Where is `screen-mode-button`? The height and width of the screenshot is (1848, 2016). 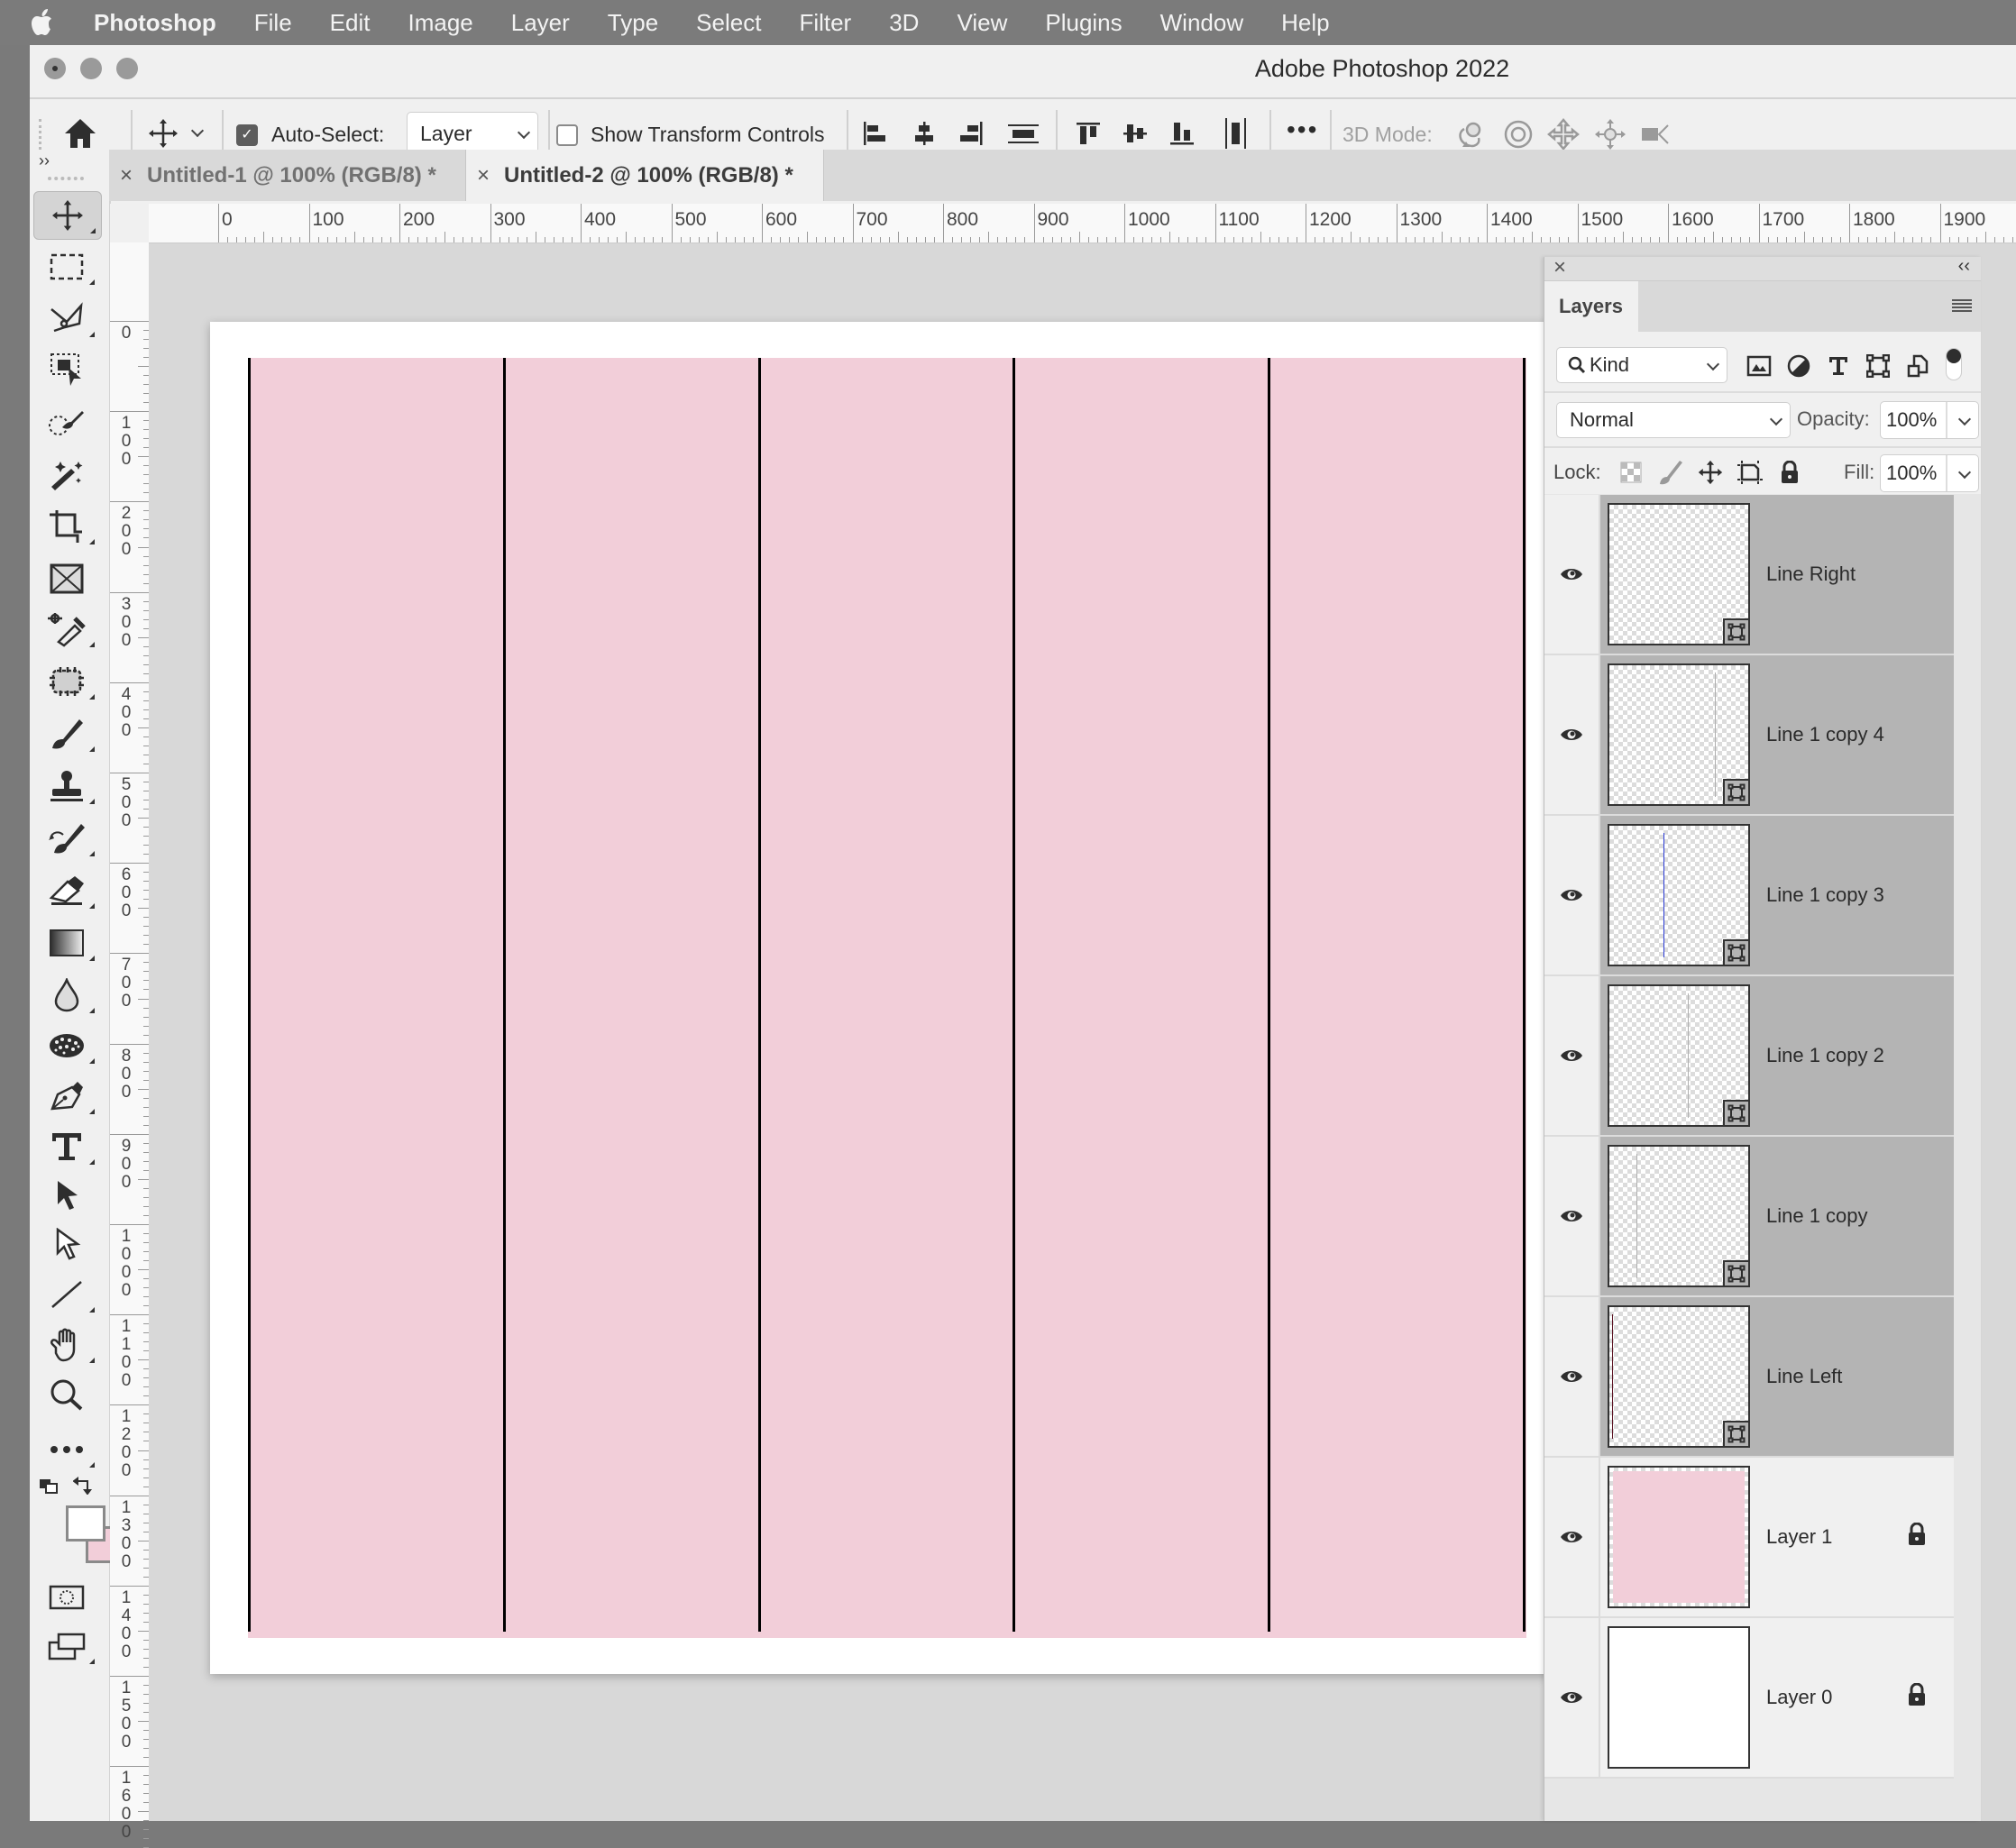
screen-mode-button is located at coordinates (66, 1646).